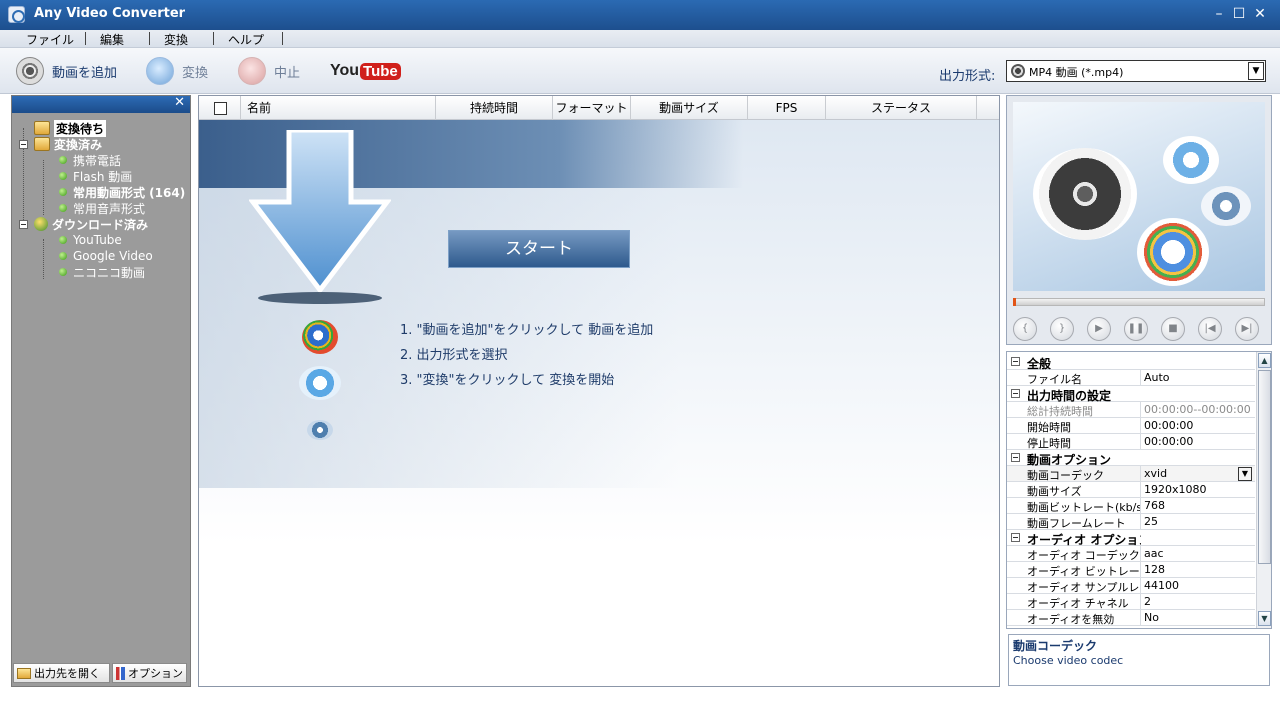 The width and height of the screenshot is (1280, 720). Describe the element at coordinates (66, 71) in the screenshot. I see `add-video-button: 動画を追加` at that location.